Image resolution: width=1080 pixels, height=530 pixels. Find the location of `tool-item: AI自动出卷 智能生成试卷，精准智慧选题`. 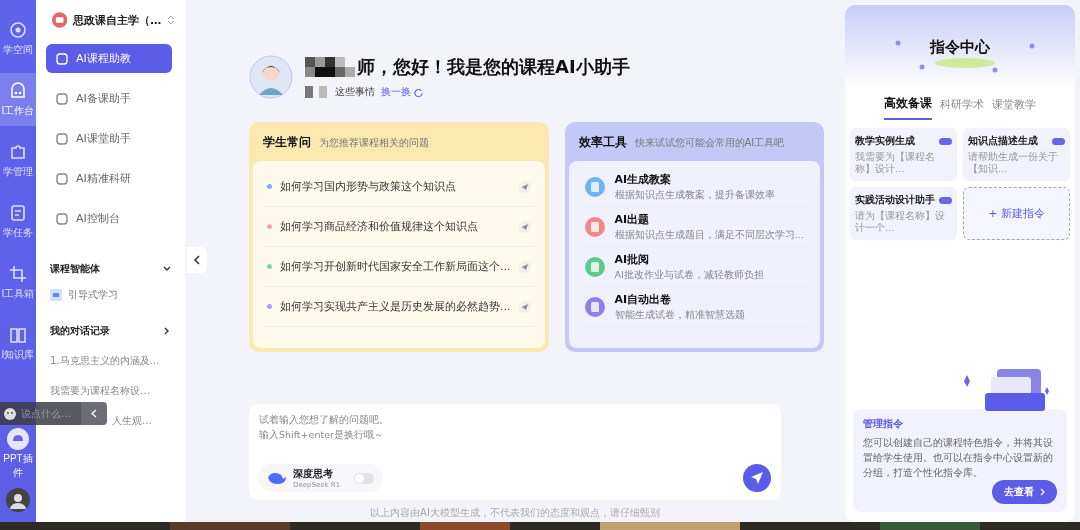

tool-item: AI自动出卷 智能生成试卷，精准智慧选题 is located at coordinates (694, 307).